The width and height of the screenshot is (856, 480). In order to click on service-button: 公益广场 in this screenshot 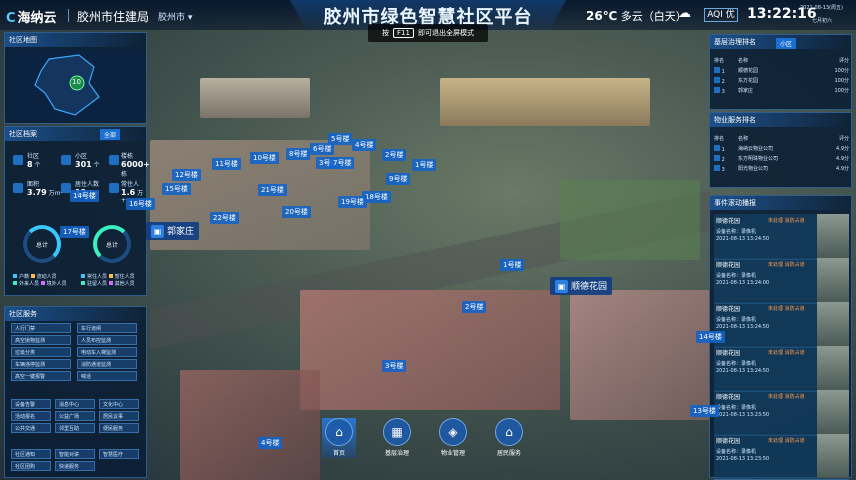, I will do `click(75, 416)`.